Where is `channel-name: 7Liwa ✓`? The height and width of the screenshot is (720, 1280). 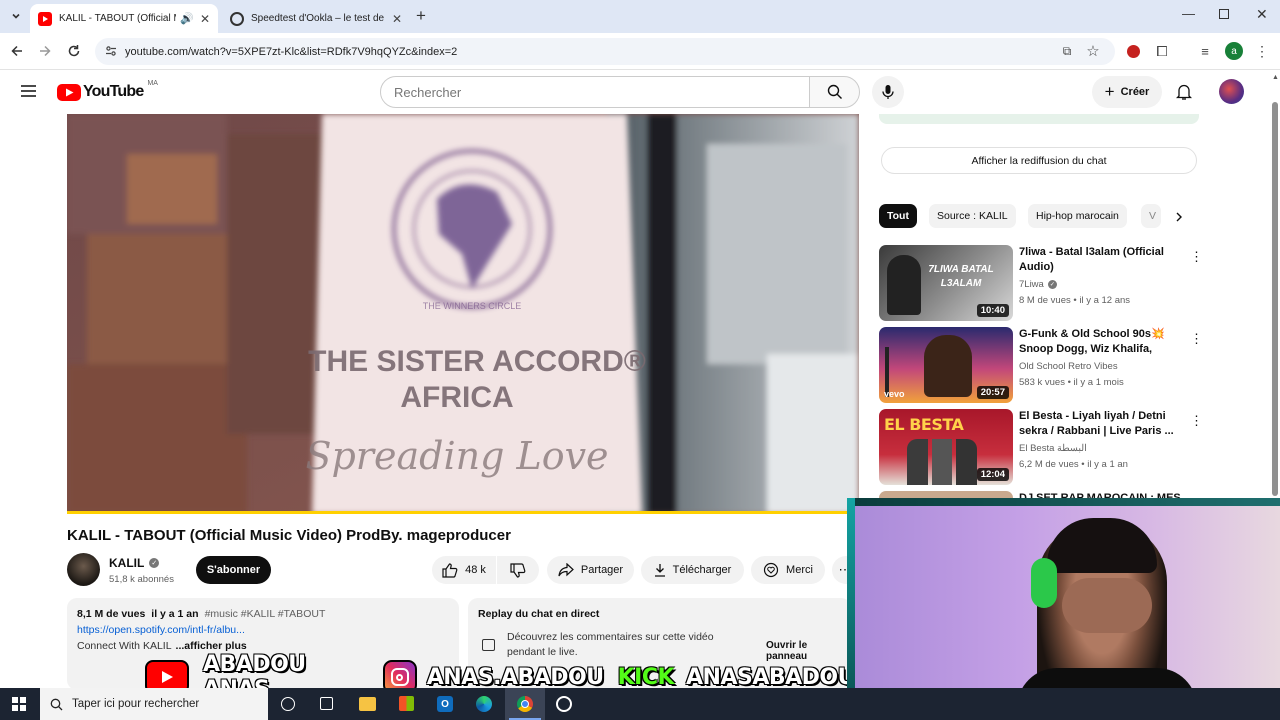 channel-name: 7Liwa ✓ is located at coordinates (1038, 284).